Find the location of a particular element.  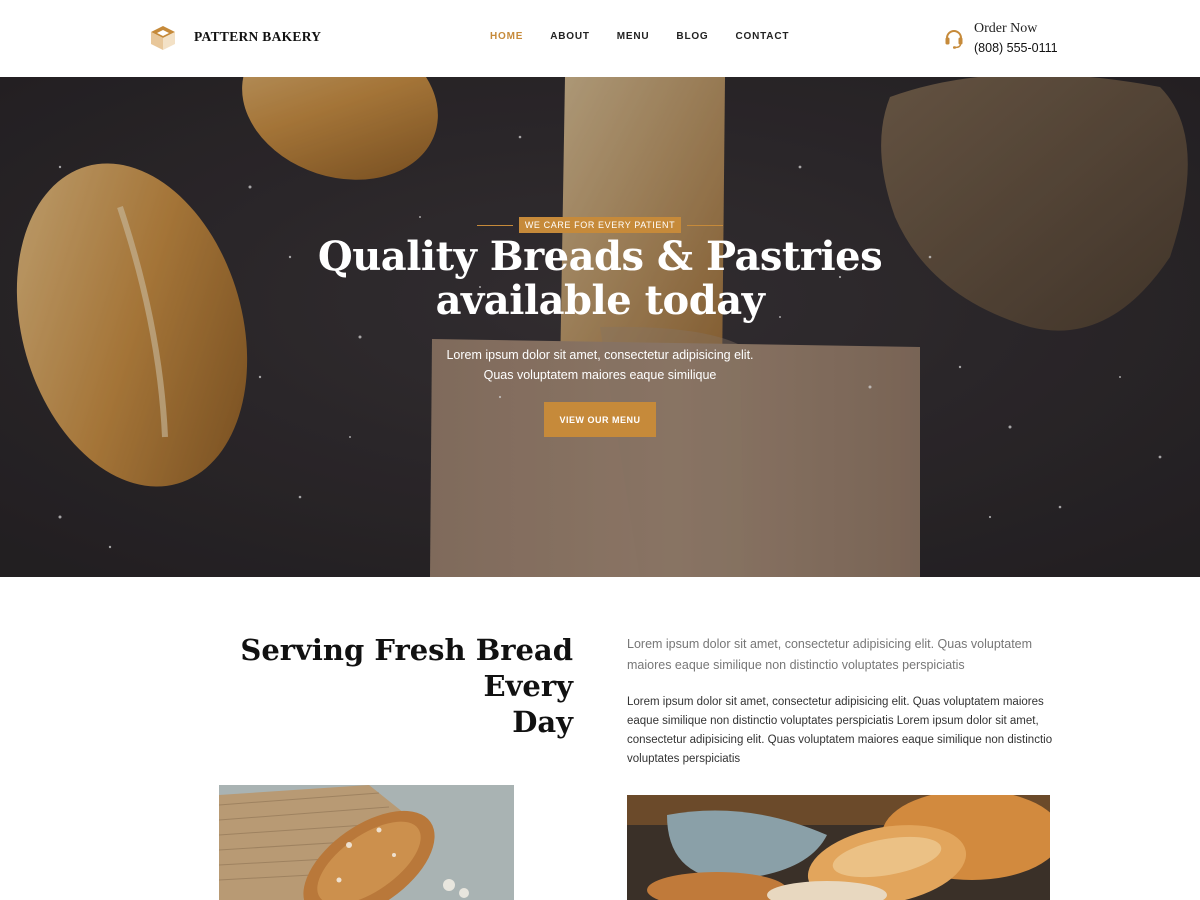

nav-about: ABOUT is located at coordinates (570, 36).